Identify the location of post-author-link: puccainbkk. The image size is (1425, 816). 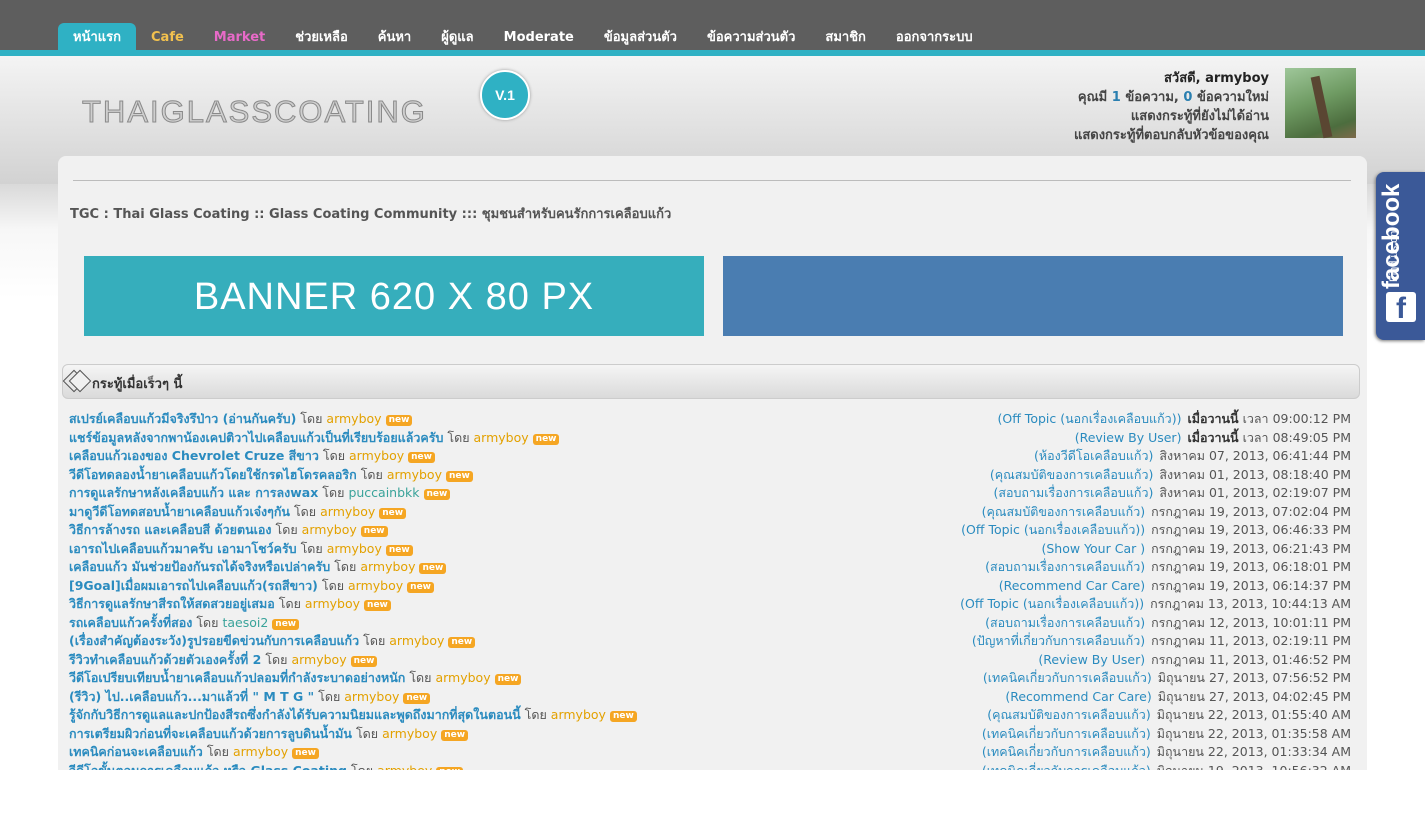
(383, 492).